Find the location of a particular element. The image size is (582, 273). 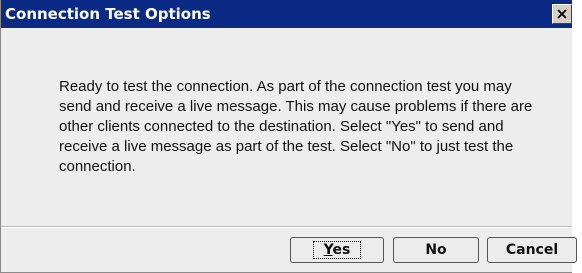

yes-button-label: Yes is located at coordinates (337, 250).